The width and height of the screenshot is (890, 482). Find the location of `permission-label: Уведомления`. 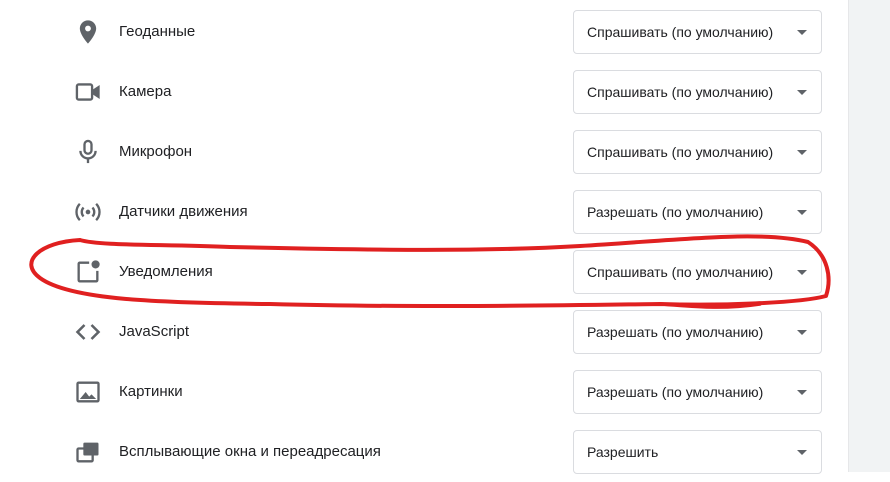

permission-label: Уведомления is located at coordinates (166, 271).